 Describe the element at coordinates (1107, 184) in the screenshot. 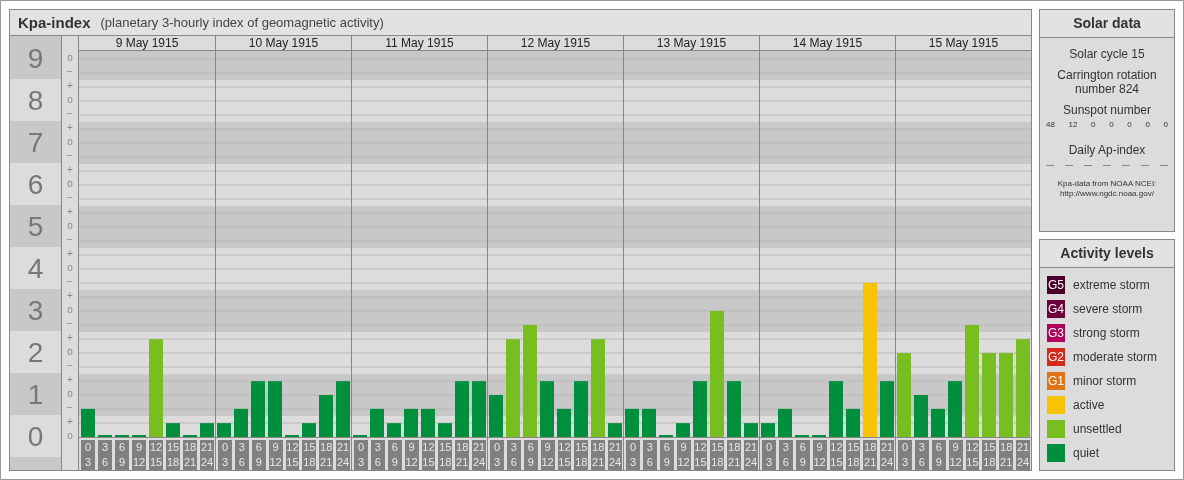

I see `source-text: Kpa-data from NOAA NCEI:` at that location.